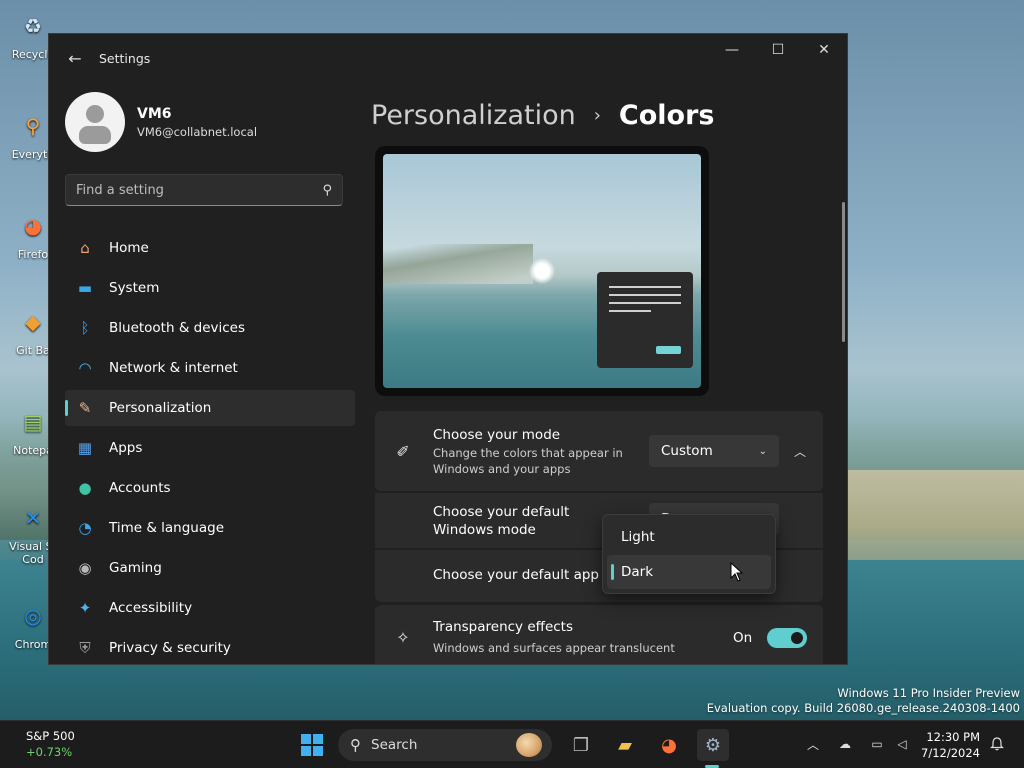 The width and height of the screenshot is (1024, 768). What do you see at coordinates (603, 110) in the screenshot?
I see `breadcrumb: Personalization › Colors` at bounding box center [603, 110].